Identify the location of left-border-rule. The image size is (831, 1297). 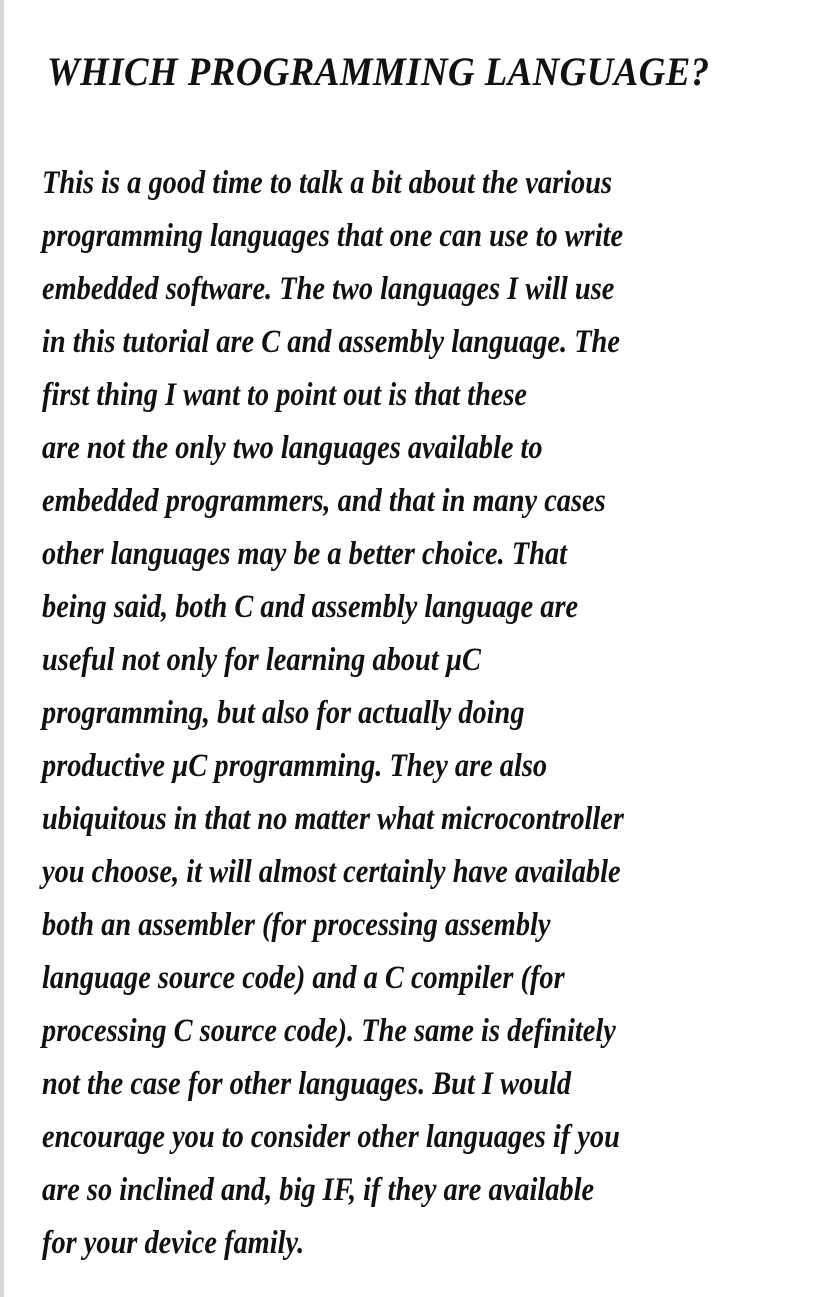
(2, 648).